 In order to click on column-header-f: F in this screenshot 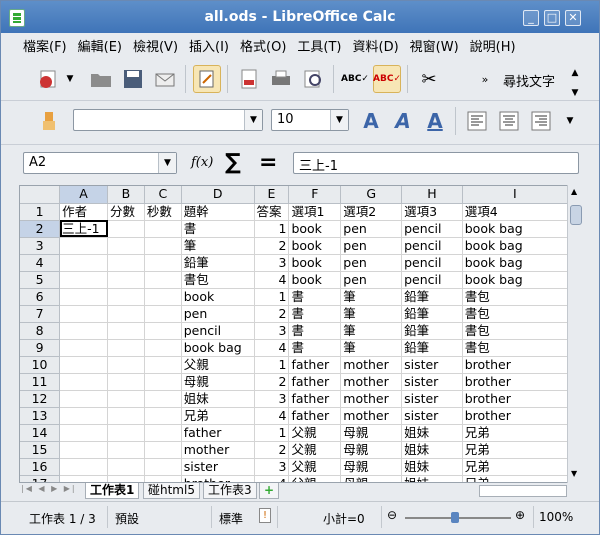, I will do `click(315, 195)`.